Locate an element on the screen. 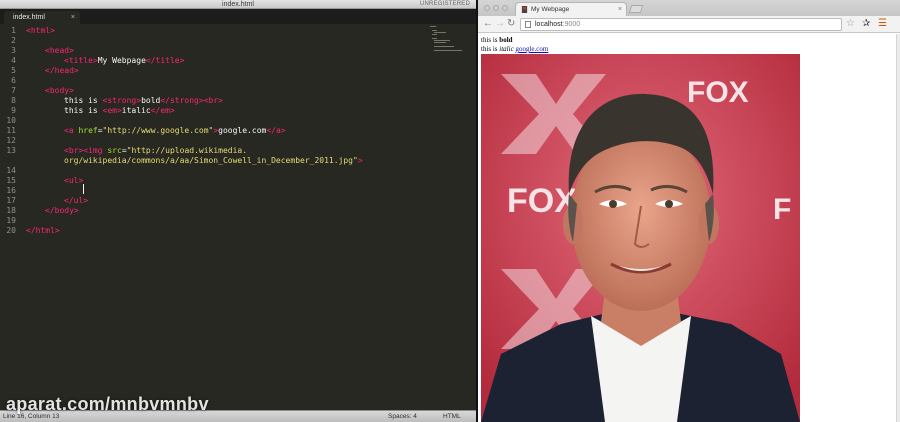 This screenshot has height=422, width=900. code-line: <br><img src="http://upload.wikimedia. is located at coordinates (155, 151).